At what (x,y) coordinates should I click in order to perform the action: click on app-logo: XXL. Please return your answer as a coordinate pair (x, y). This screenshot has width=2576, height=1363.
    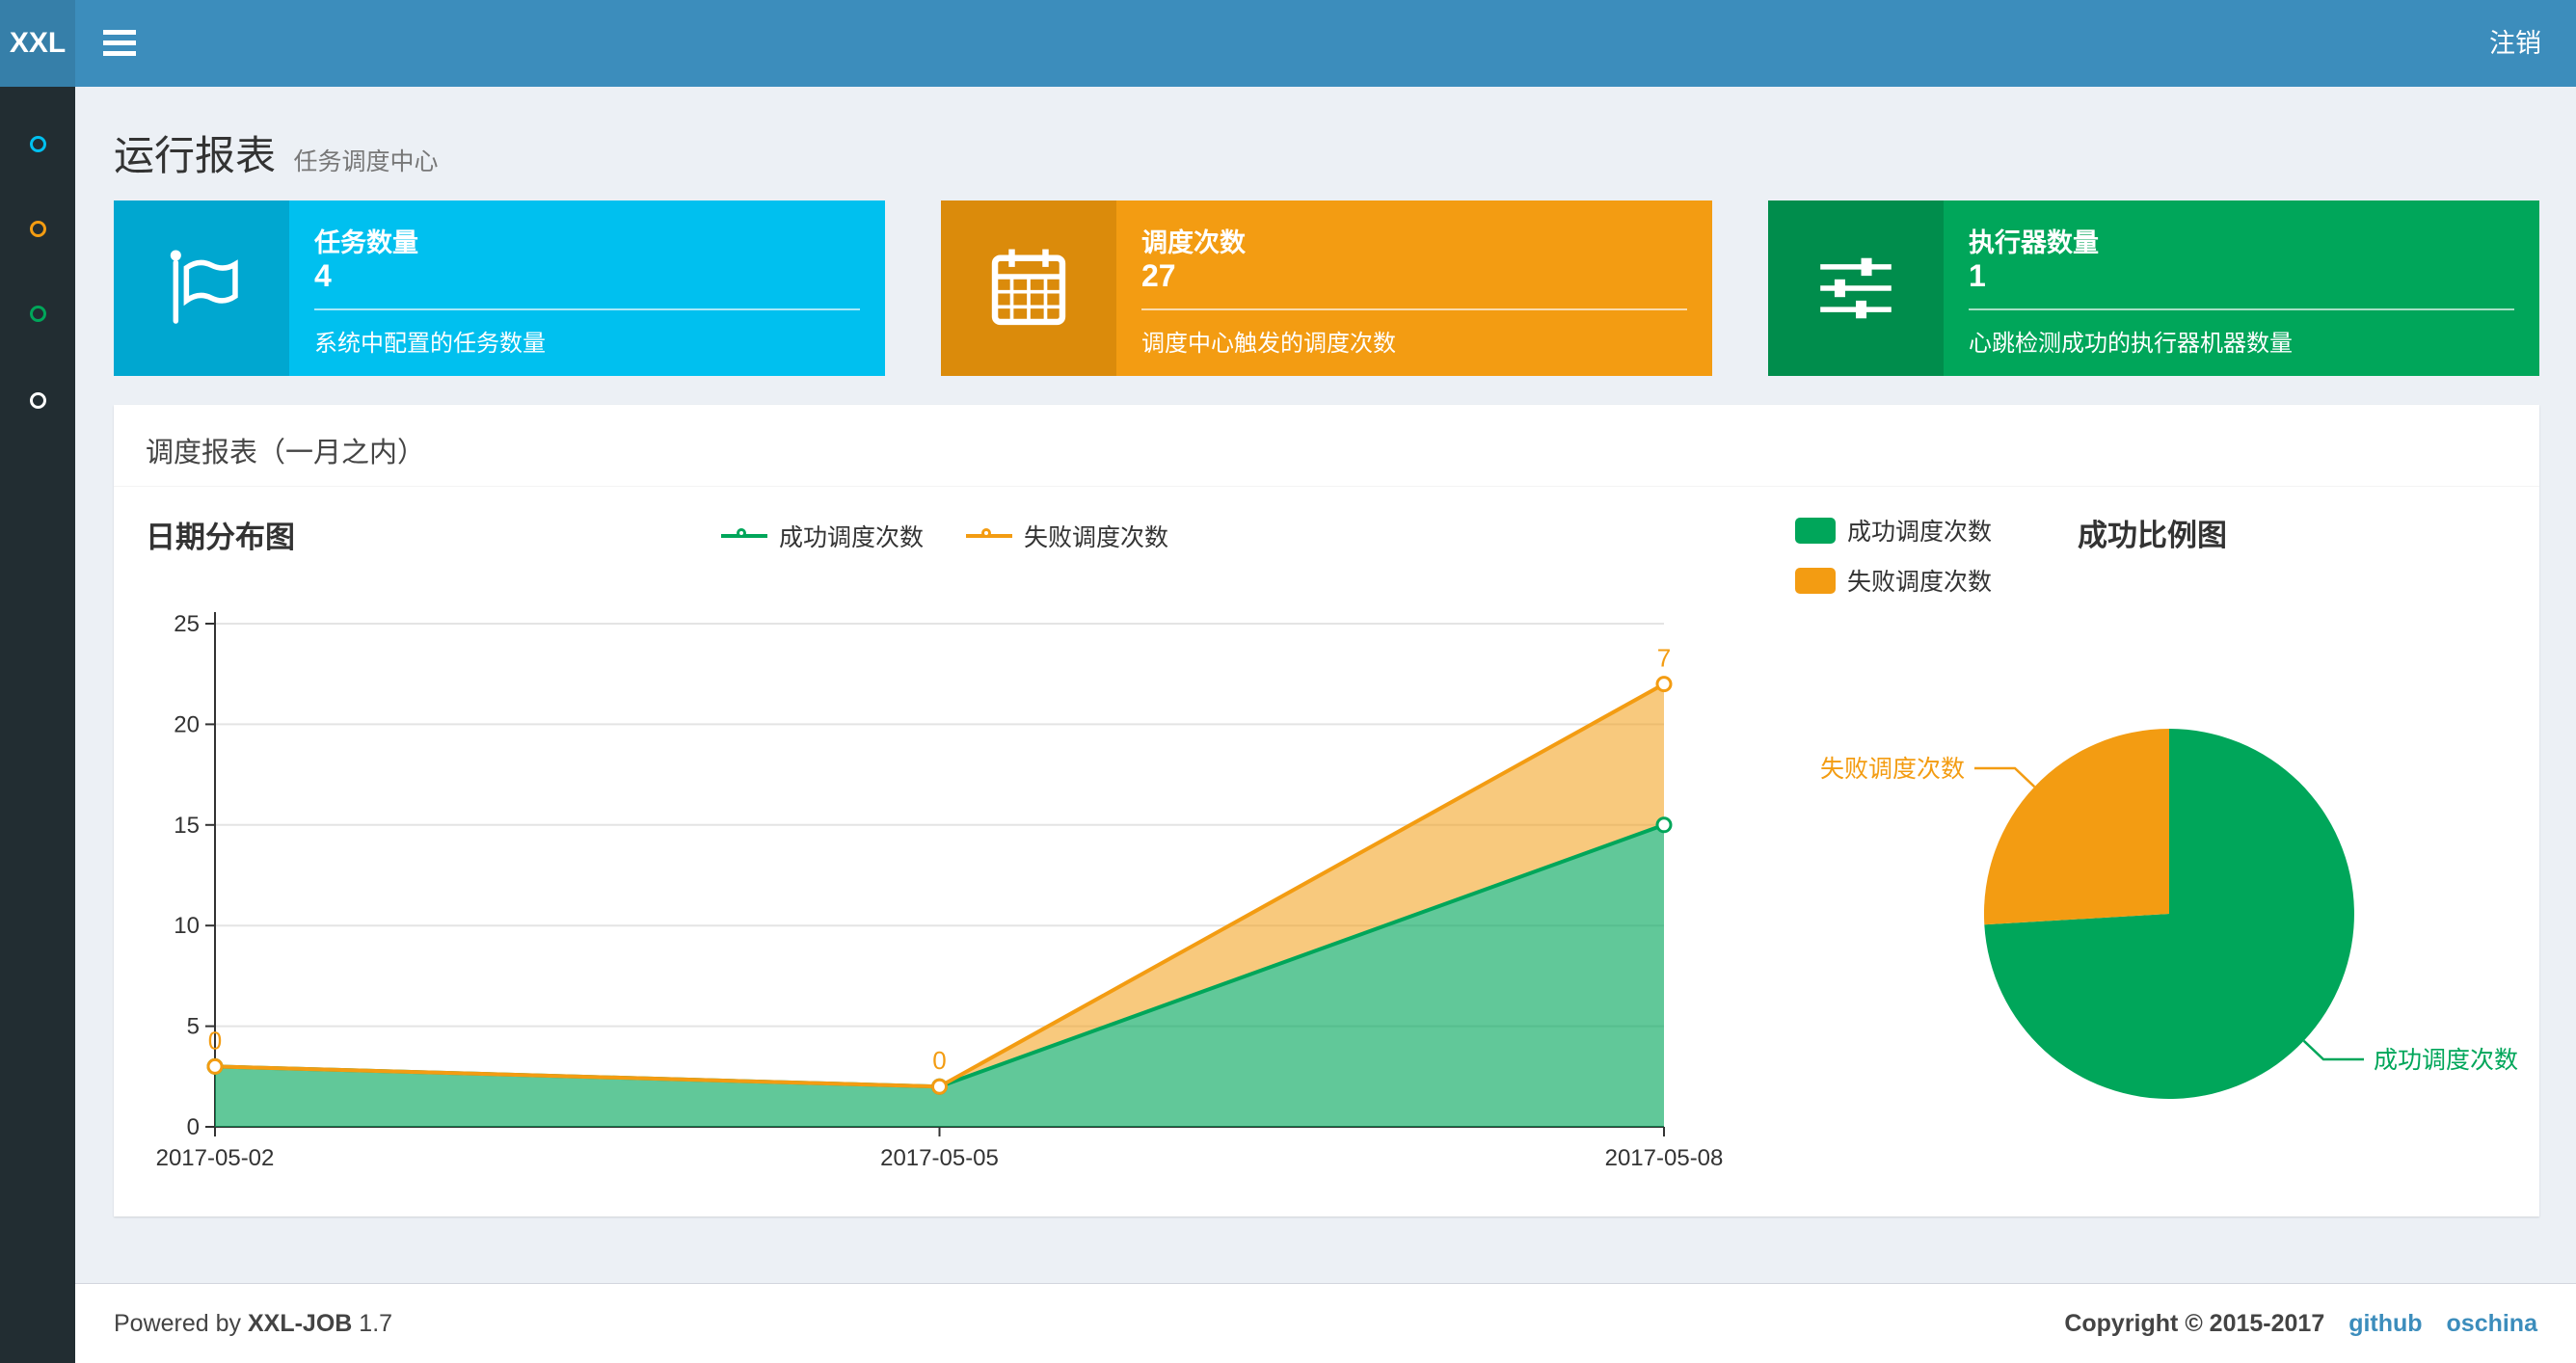
    Looking at the image, I should click on (37, 43).